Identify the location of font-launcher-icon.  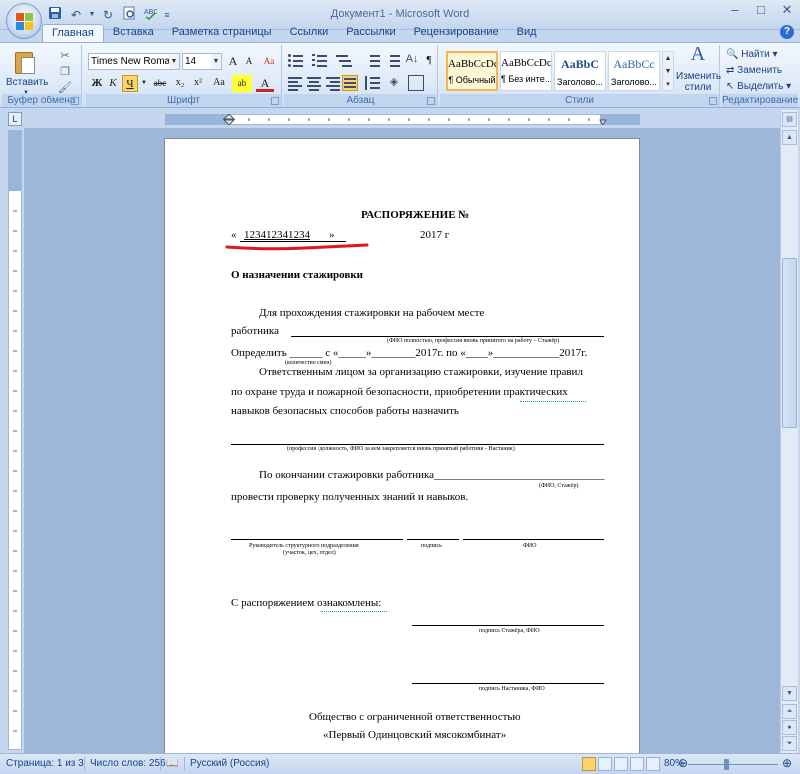
(275, 101).